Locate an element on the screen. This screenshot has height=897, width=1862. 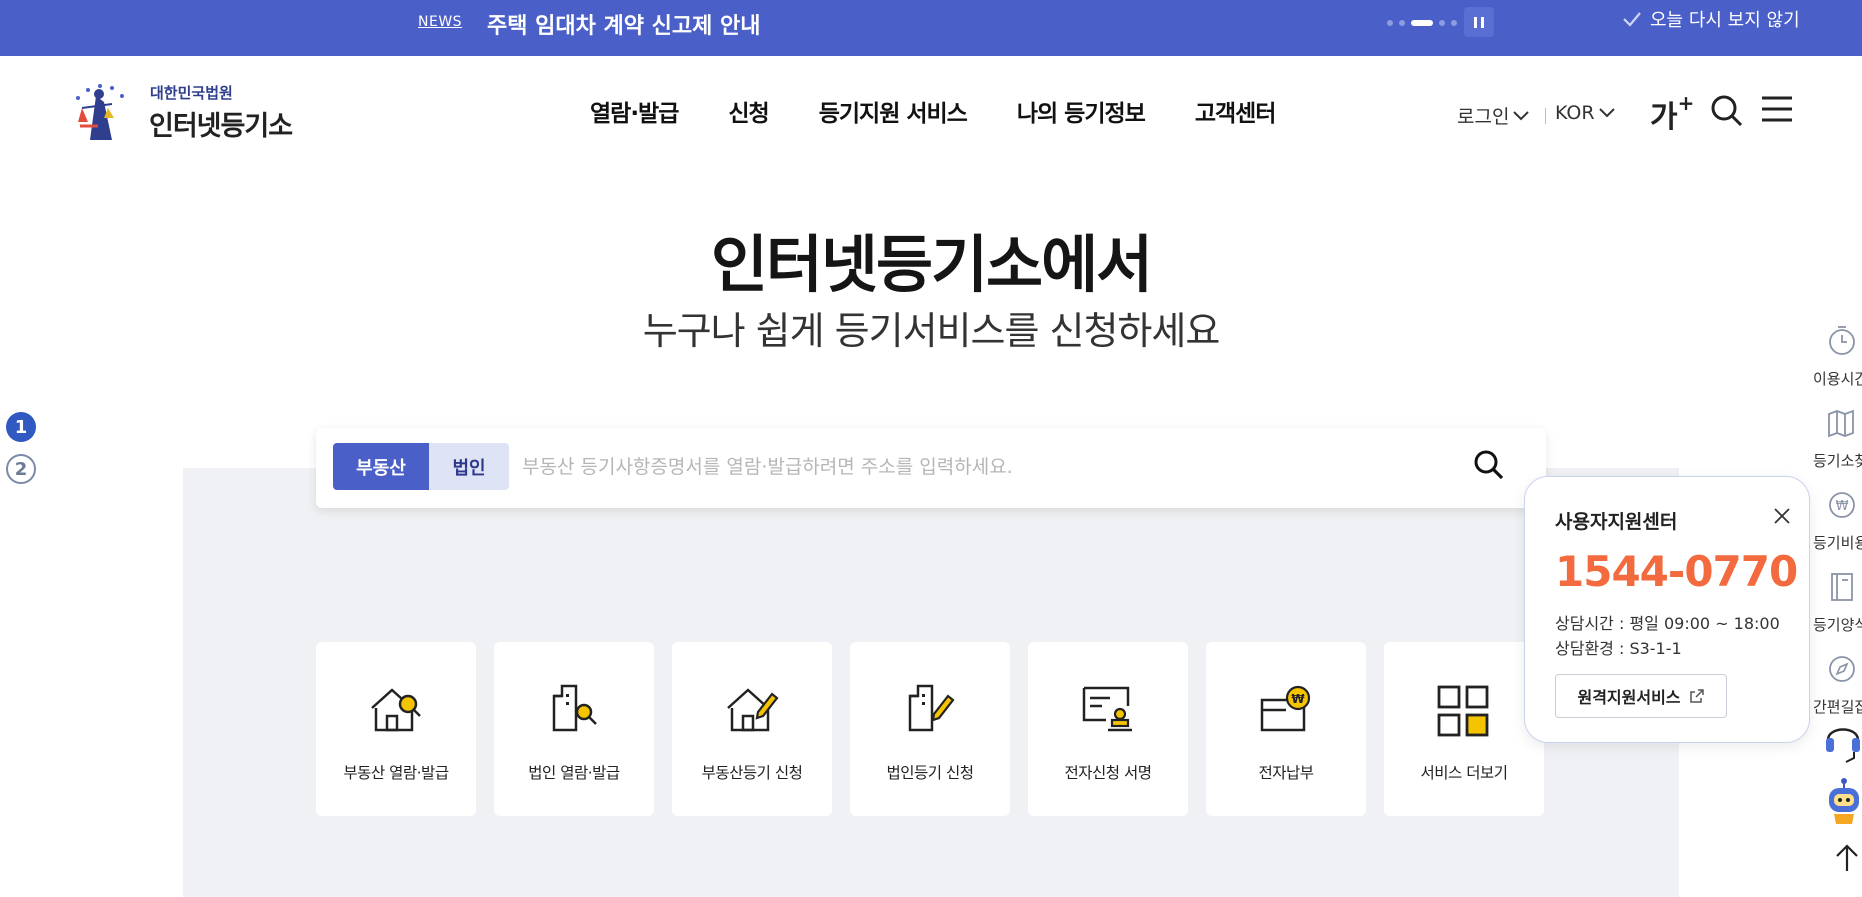
quick-item-forms: 등기양식 is located at coordinates (1831, 607).